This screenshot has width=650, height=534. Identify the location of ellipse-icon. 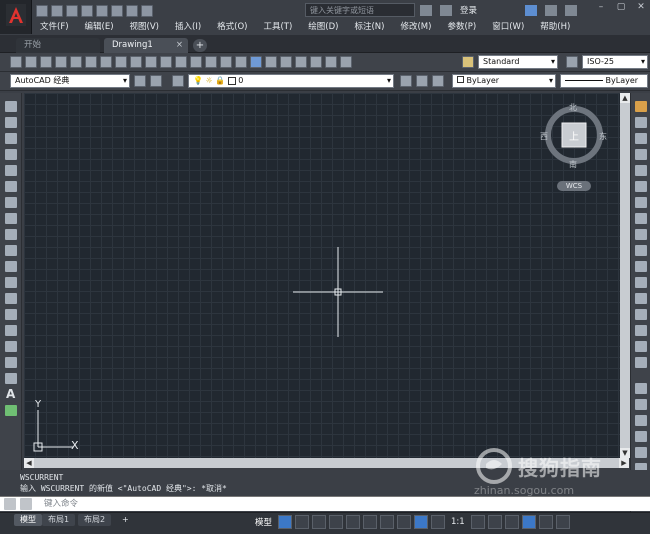
(11, 250).